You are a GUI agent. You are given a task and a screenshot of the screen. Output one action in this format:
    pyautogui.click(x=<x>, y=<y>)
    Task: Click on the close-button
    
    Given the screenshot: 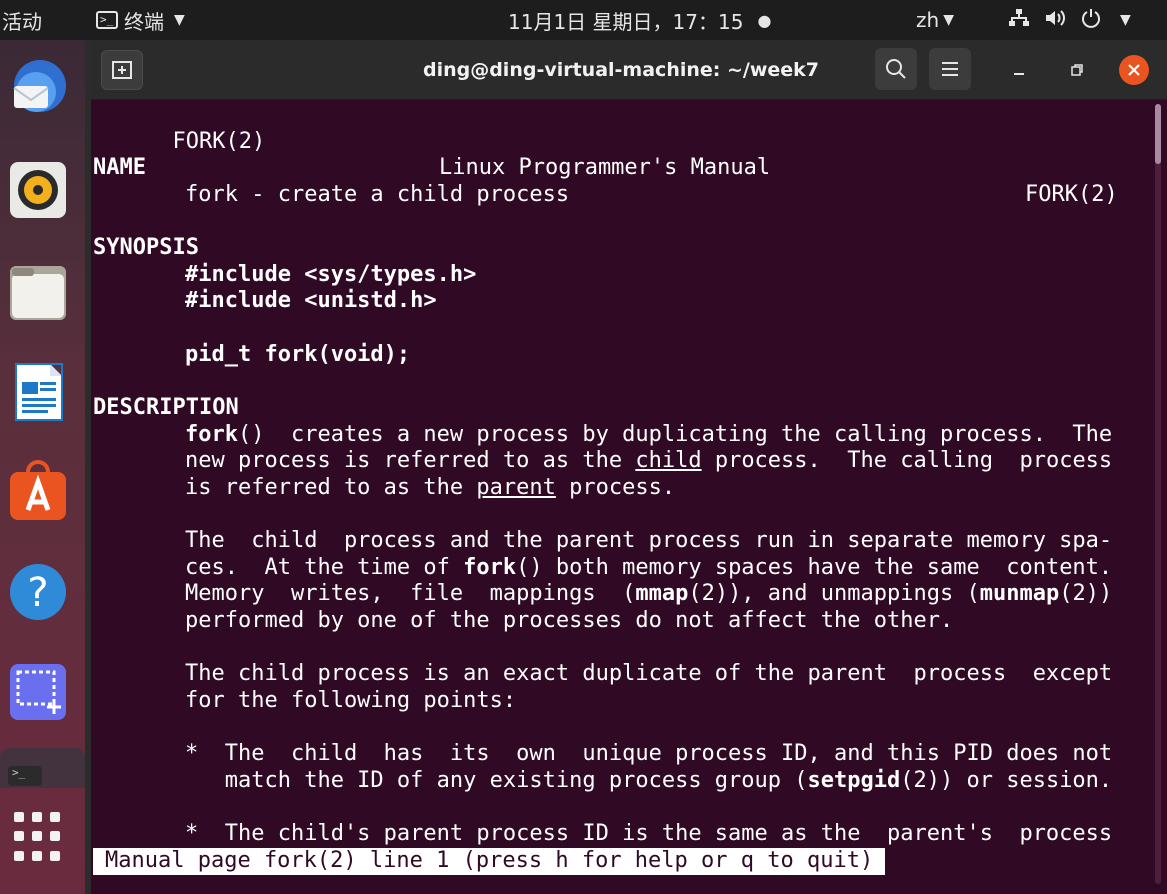 What is the action you would take?
    pyautogui.click(x=1134, y=70)
    